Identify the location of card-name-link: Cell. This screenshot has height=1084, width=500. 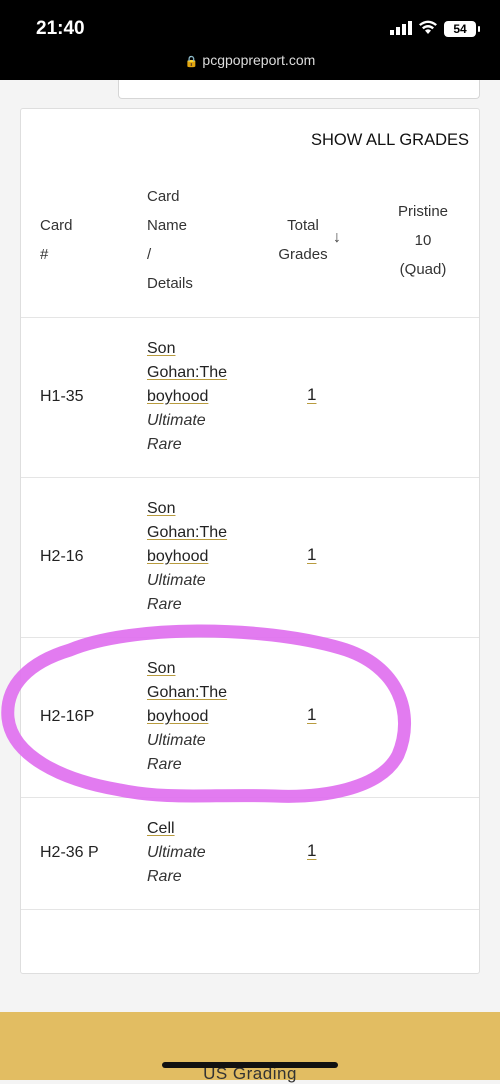
(161, 828).